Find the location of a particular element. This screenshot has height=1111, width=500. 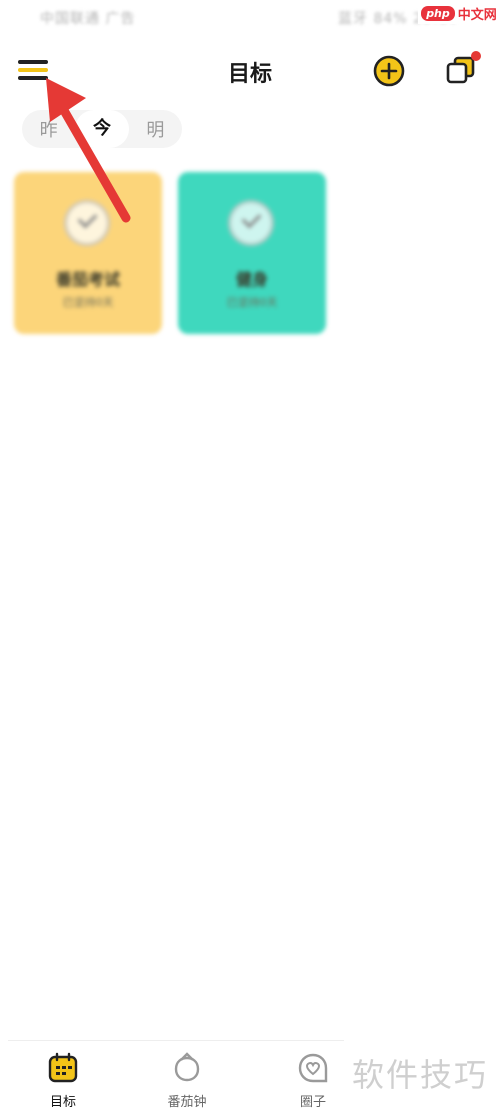

nav-label: 圈子 is located at coordinates (312, 1102).